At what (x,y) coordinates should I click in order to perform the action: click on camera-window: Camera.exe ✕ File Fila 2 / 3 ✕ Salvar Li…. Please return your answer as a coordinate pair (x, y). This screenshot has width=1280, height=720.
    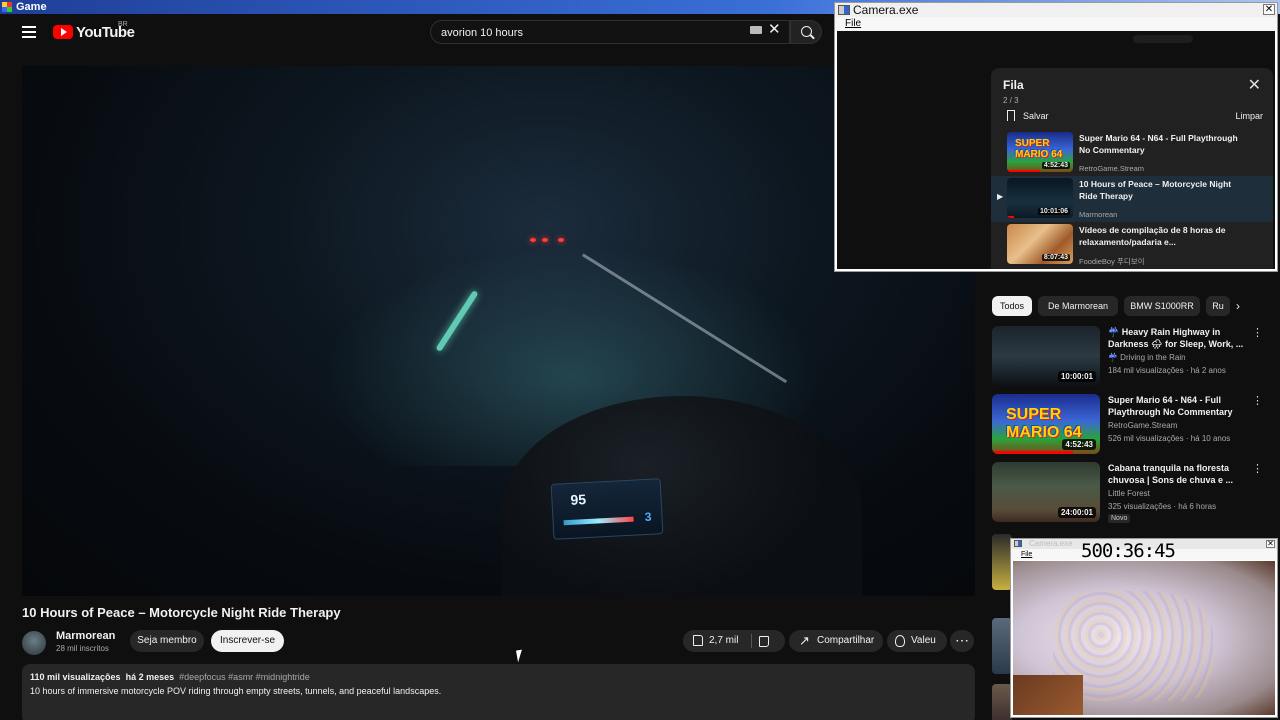
    Looking at the image, I should click on (1056, 137).